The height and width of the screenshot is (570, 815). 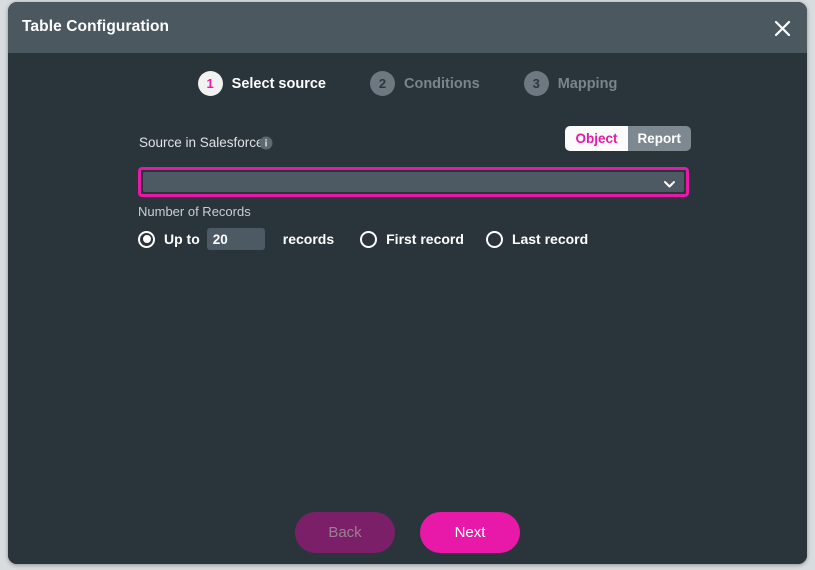 I want to click on radio-first-record-indicator, so click(x=369, y=239).